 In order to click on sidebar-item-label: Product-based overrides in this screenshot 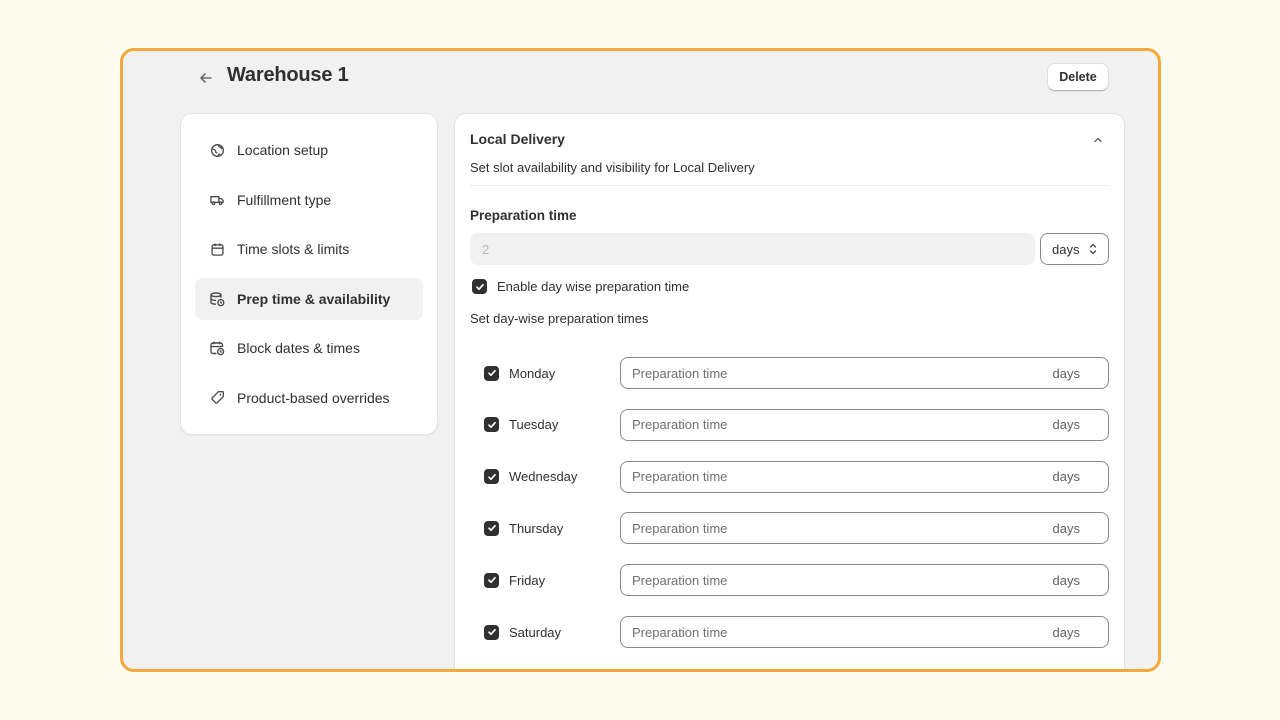, I will do `click(313, 397)`.